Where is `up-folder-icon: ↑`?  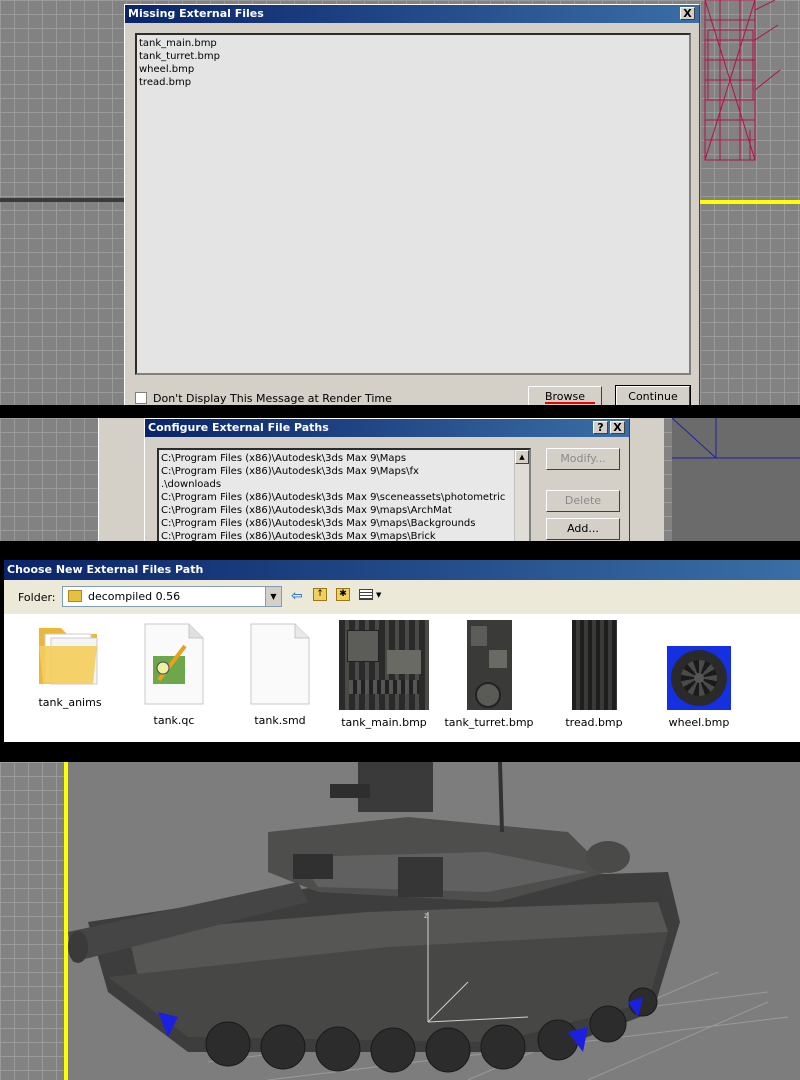
up-folder-icon: ↑ is located at coordinates (320, 594).